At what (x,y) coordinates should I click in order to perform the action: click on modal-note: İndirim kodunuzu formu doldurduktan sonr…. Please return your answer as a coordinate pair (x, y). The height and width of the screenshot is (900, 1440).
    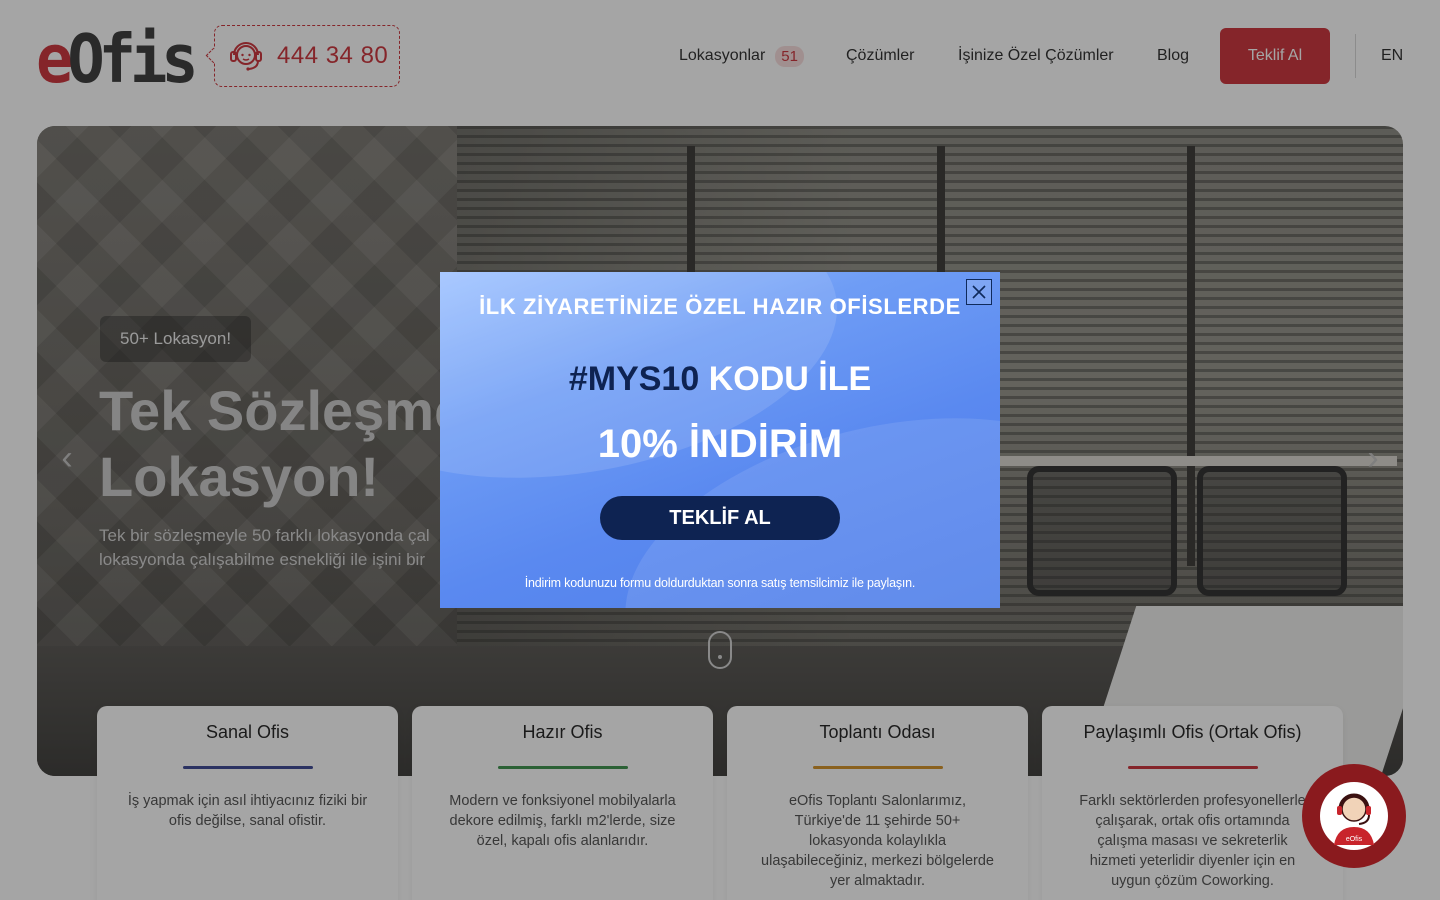
    Looking at the image, I should click on (720, 583).